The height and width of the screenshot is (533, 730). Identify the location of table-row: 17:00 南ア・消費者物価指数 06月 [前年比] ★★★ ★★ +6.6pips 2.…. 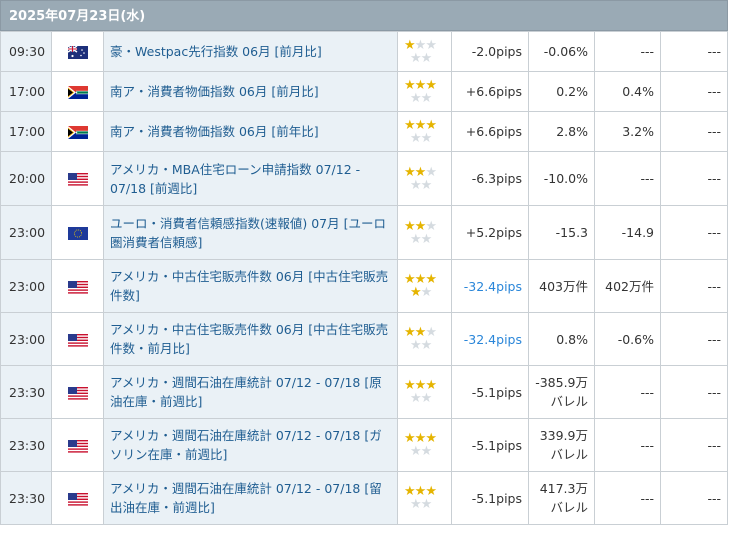
(364, 131).